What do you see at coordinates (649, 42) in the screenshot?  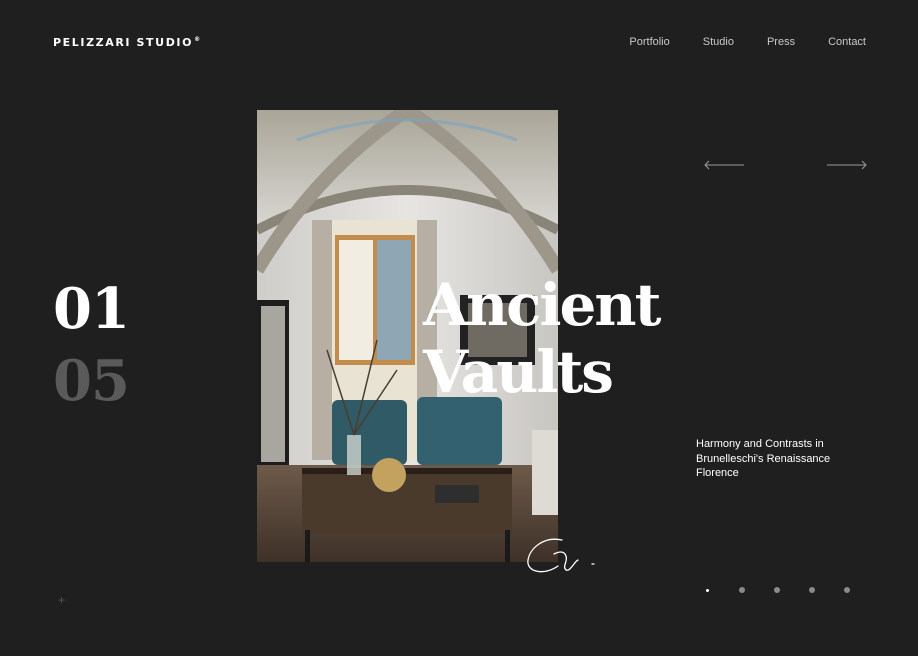 I see `nav-portfolio: Portfolio` at bounding box center [649, 42].